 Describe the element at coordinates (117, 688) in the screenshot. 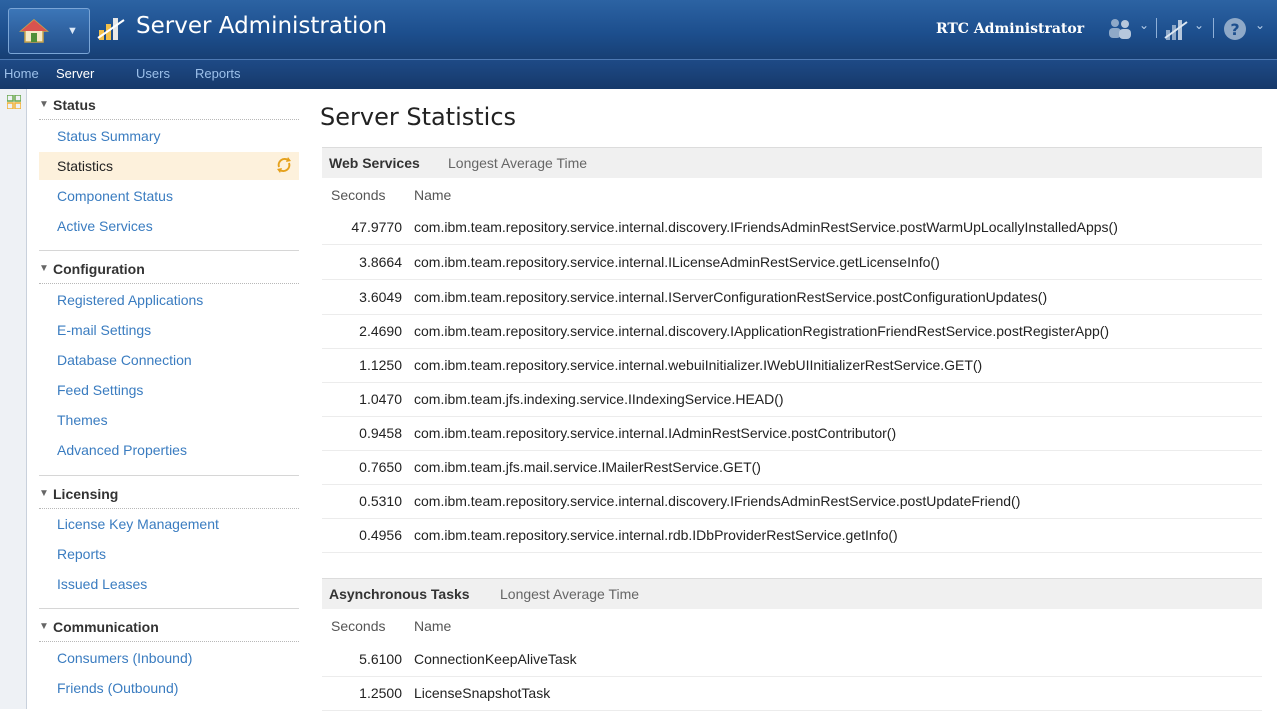

I see `sidebar-item-friends-outbound: Friends (Outbound)` at that location.